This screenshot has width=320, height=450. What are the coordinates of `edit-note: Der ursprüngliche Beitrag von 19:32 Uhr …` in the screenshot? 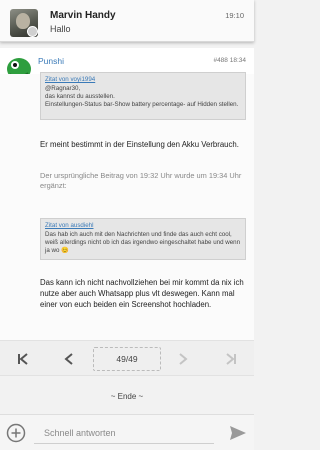 It's located at (141, 180).